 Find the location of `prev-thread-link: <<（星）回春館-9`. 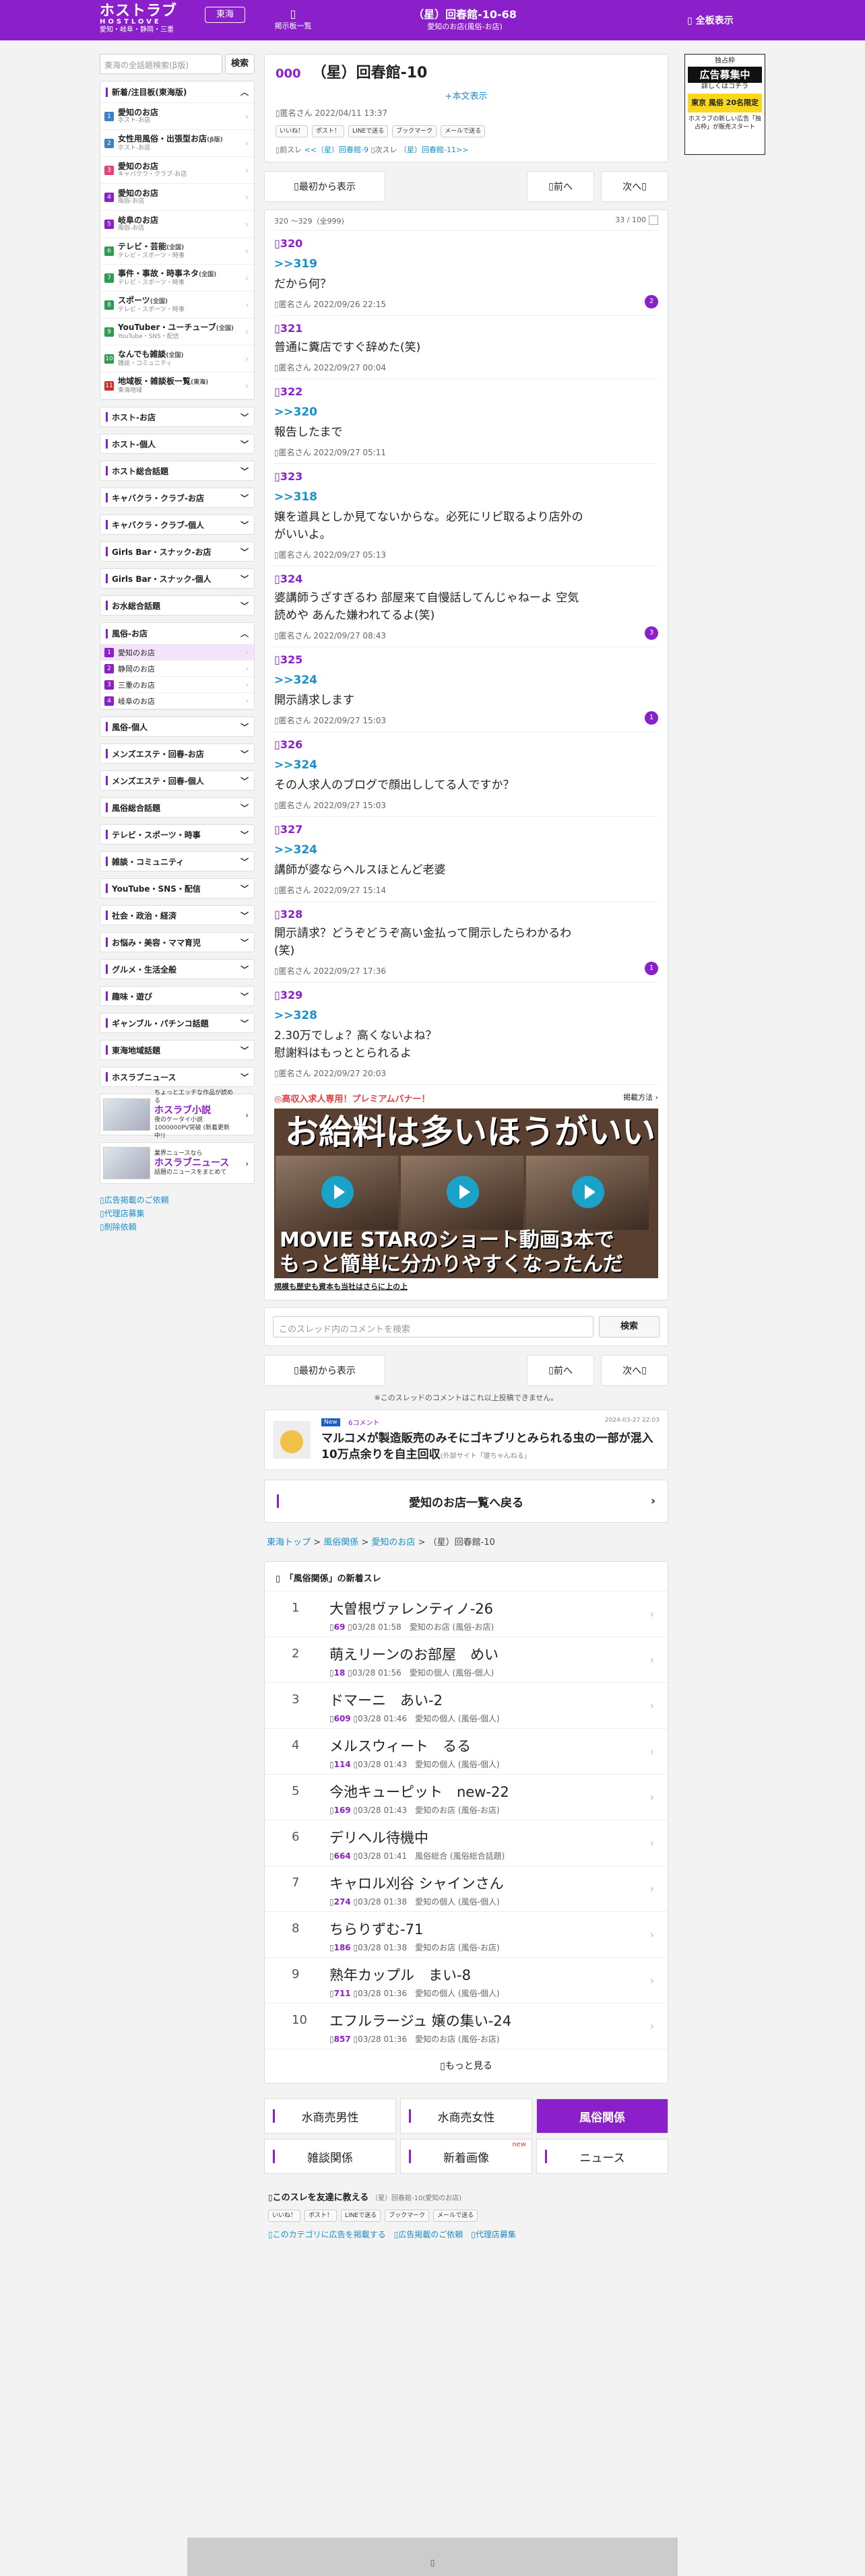

prev-thread-link: <<（星）回春館-9 is located at coordinates (337, 149).